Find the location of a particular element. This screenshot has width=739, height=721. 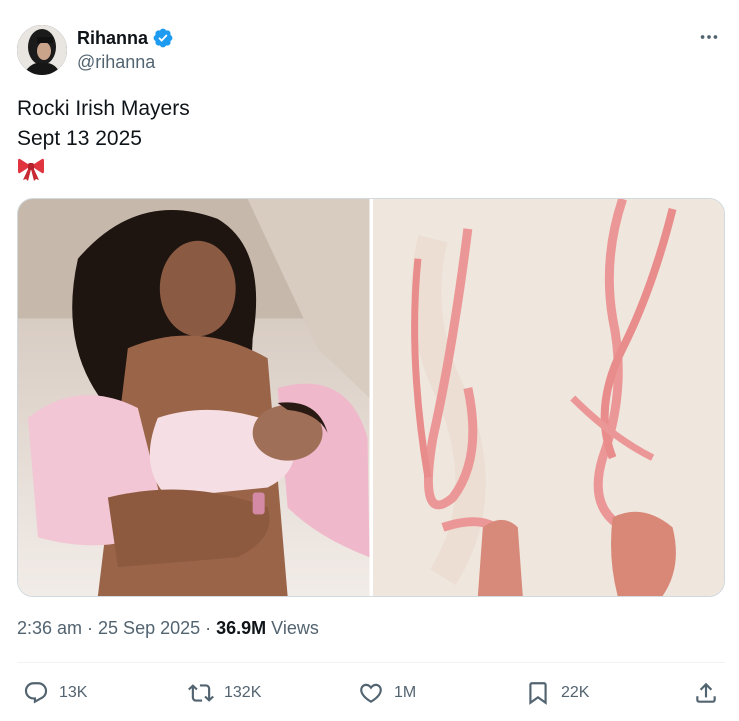

share-button is located at coordinates (706, 693).